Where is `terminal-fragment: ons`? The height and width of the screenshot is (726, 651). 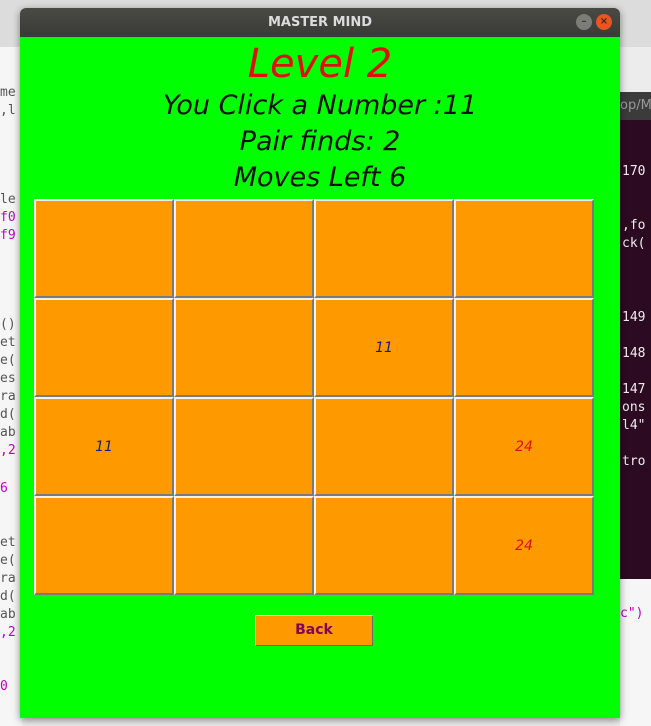 terminal-fragment: ons is located at coordinates (634, 407).